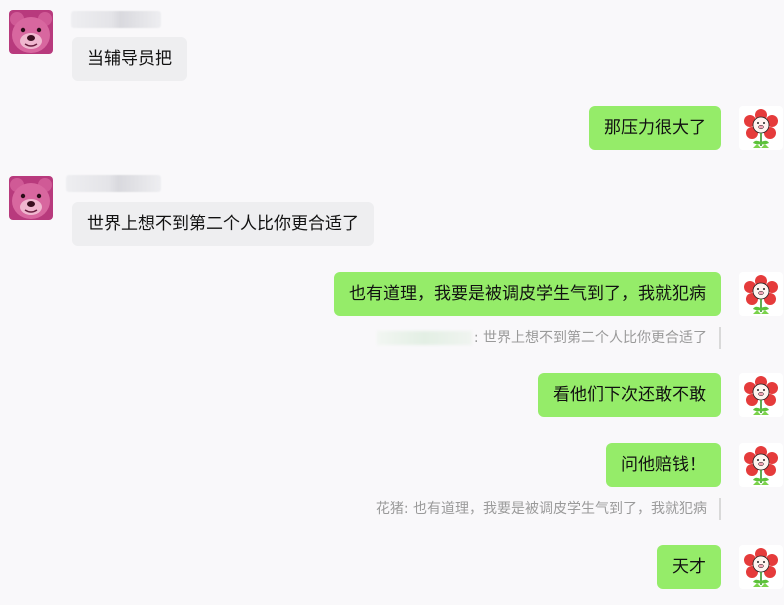  Describe the element at coordinates (590, 338) in the screenshot. I see `quoted-text: : 世界上想不到第二个人比你更合适了` at that location.